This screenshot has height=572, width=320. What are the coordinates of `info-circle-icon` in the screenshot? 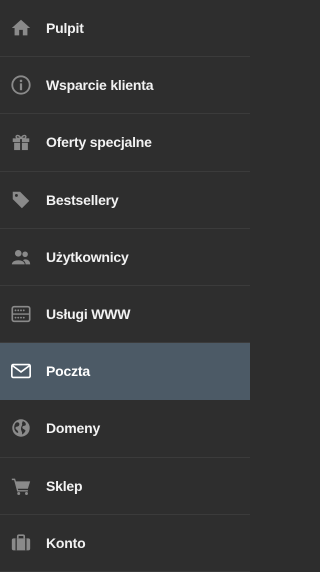 It's located at (21, 85).